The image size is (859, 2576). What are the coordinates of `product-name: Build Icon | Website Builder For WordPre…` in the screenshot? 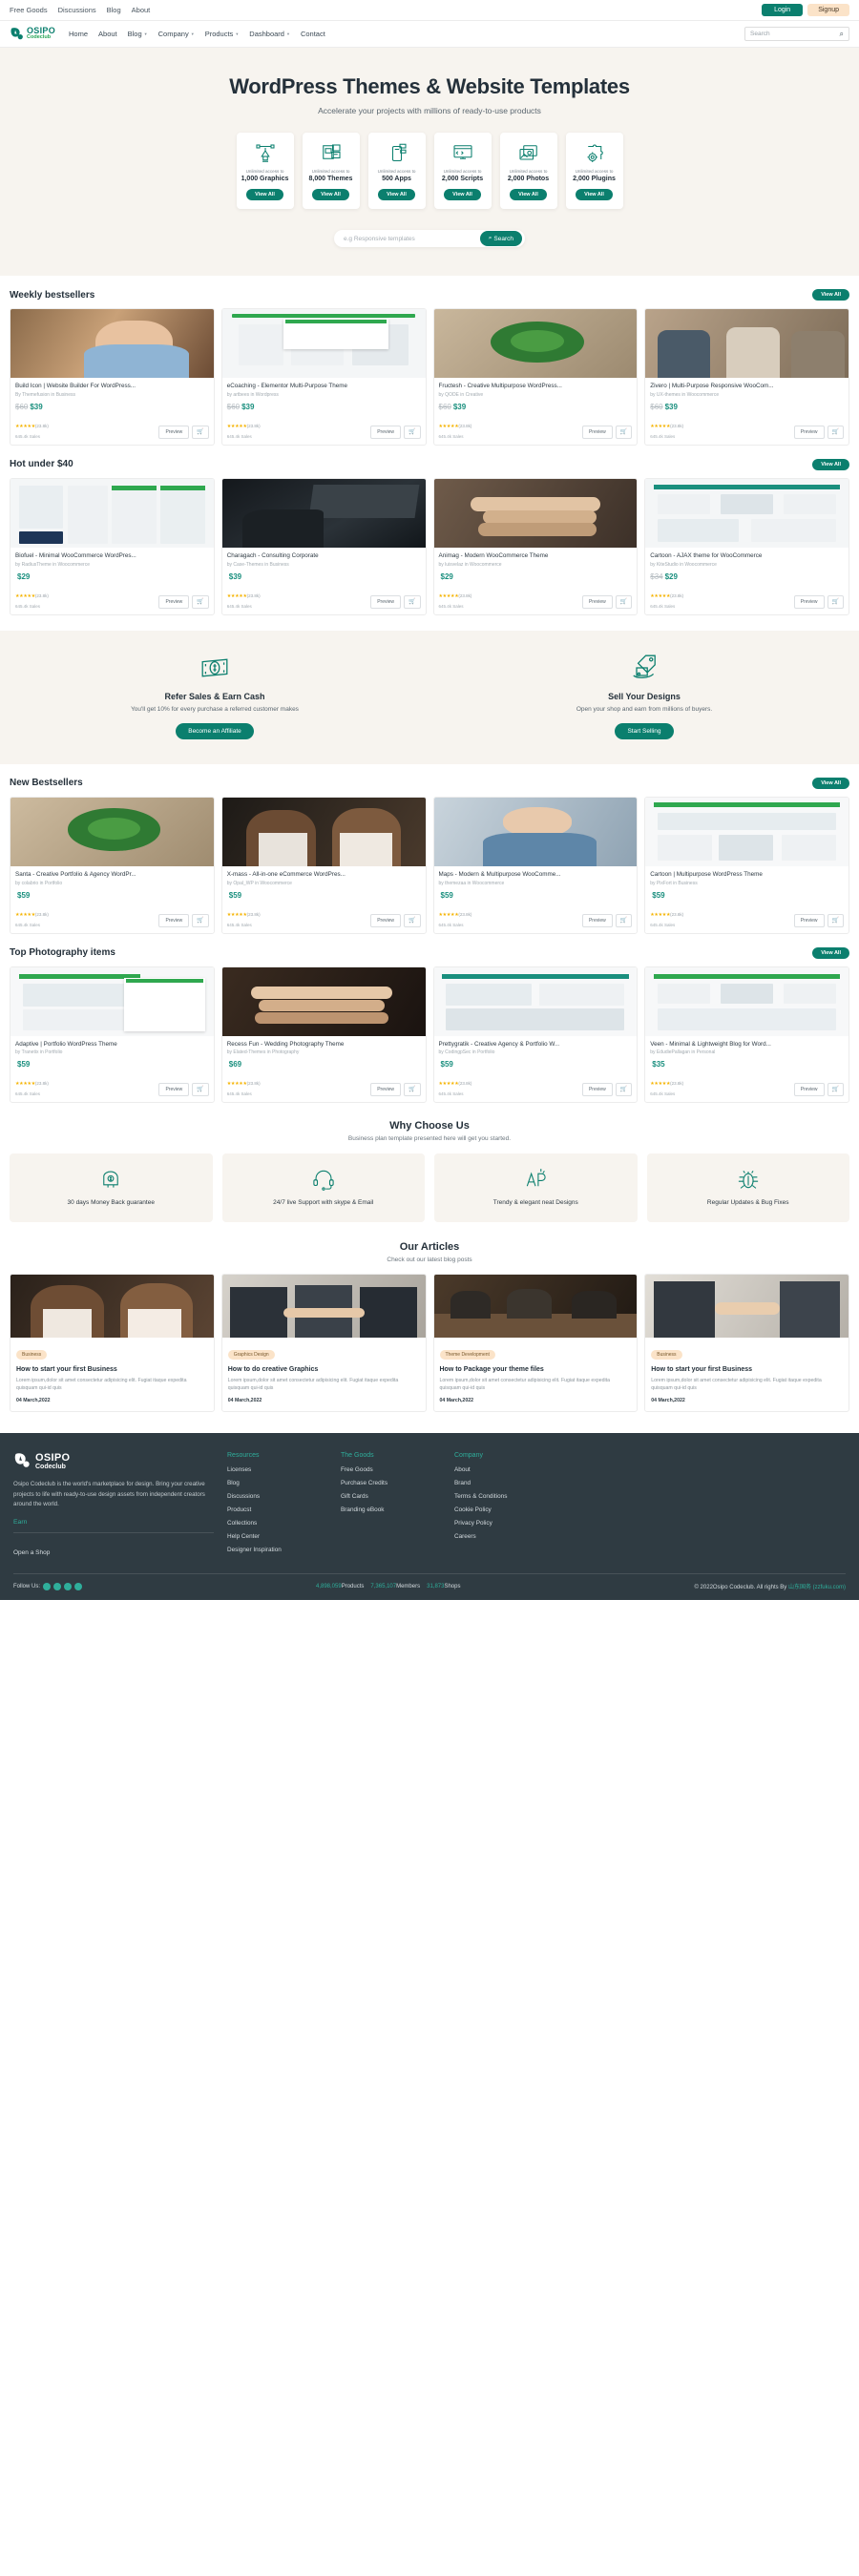 It's located at (112, 386).